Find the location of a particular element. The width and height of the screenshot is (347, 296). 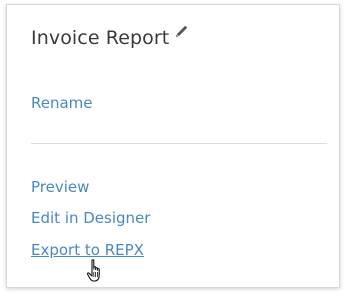

edit-in-designer-link: Edit in Designer is located at coordinates (90, 218).